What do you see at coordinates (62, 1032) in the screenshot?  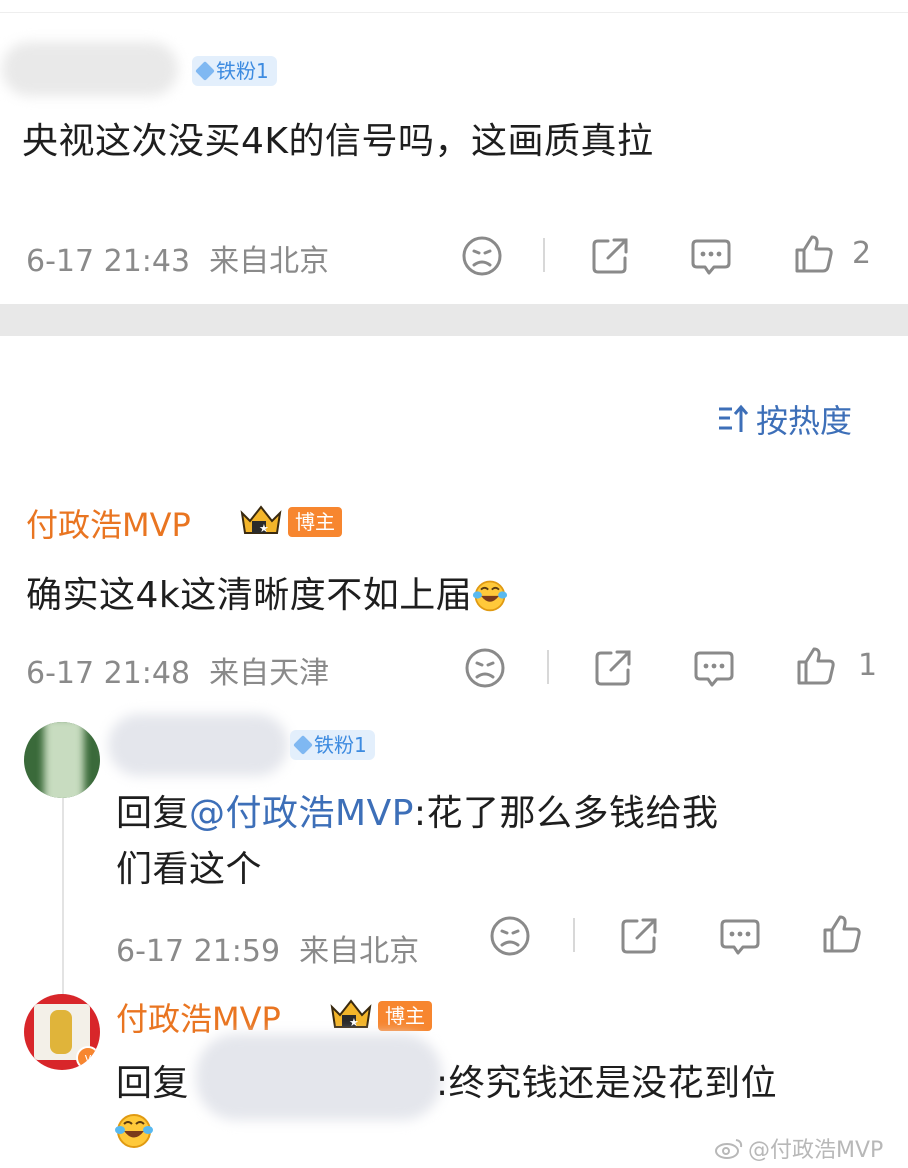 I see `avatar: v` at bounding box center [62, 1032].